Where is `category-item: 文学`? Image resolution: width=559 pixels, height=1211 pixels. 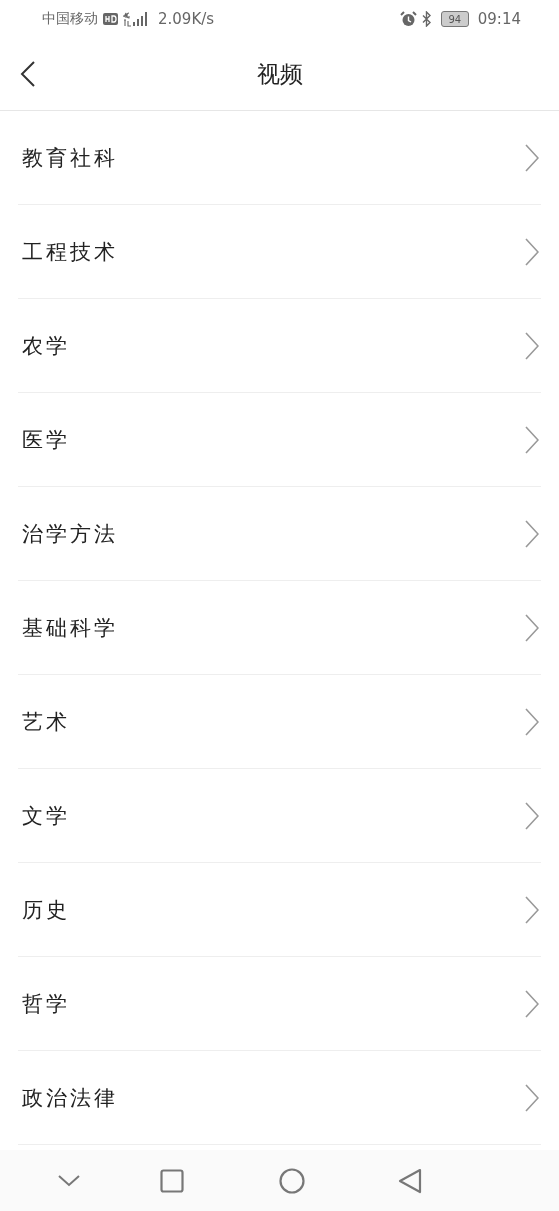
category-item: 文学 is located at coordinates (279, 816).